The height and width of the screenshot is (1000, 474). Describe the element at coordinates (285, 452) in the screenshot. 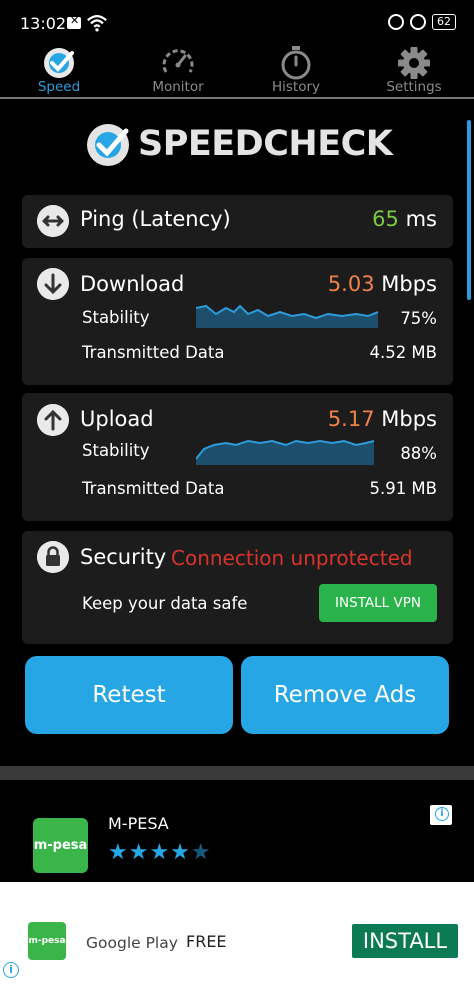

I see `upload-stability-graph` at that location.